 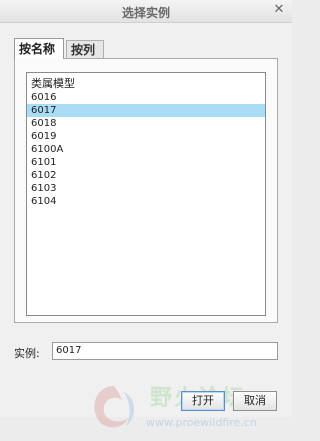 I want to click on list-item: 6018, so click(x=146, y=123).